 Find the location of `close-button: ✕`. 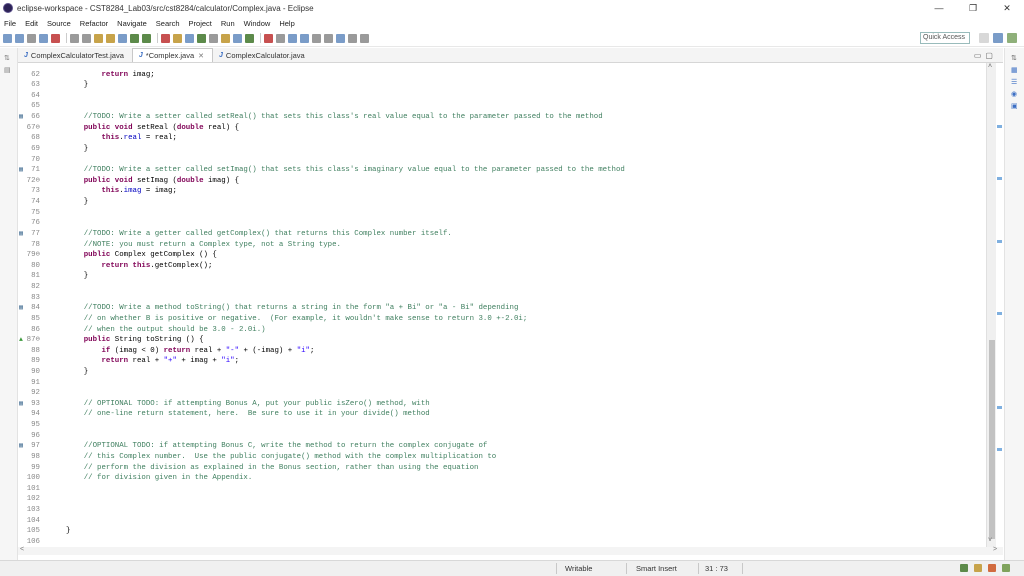

close-button: ✕ is located at coordinates (1007, 8).